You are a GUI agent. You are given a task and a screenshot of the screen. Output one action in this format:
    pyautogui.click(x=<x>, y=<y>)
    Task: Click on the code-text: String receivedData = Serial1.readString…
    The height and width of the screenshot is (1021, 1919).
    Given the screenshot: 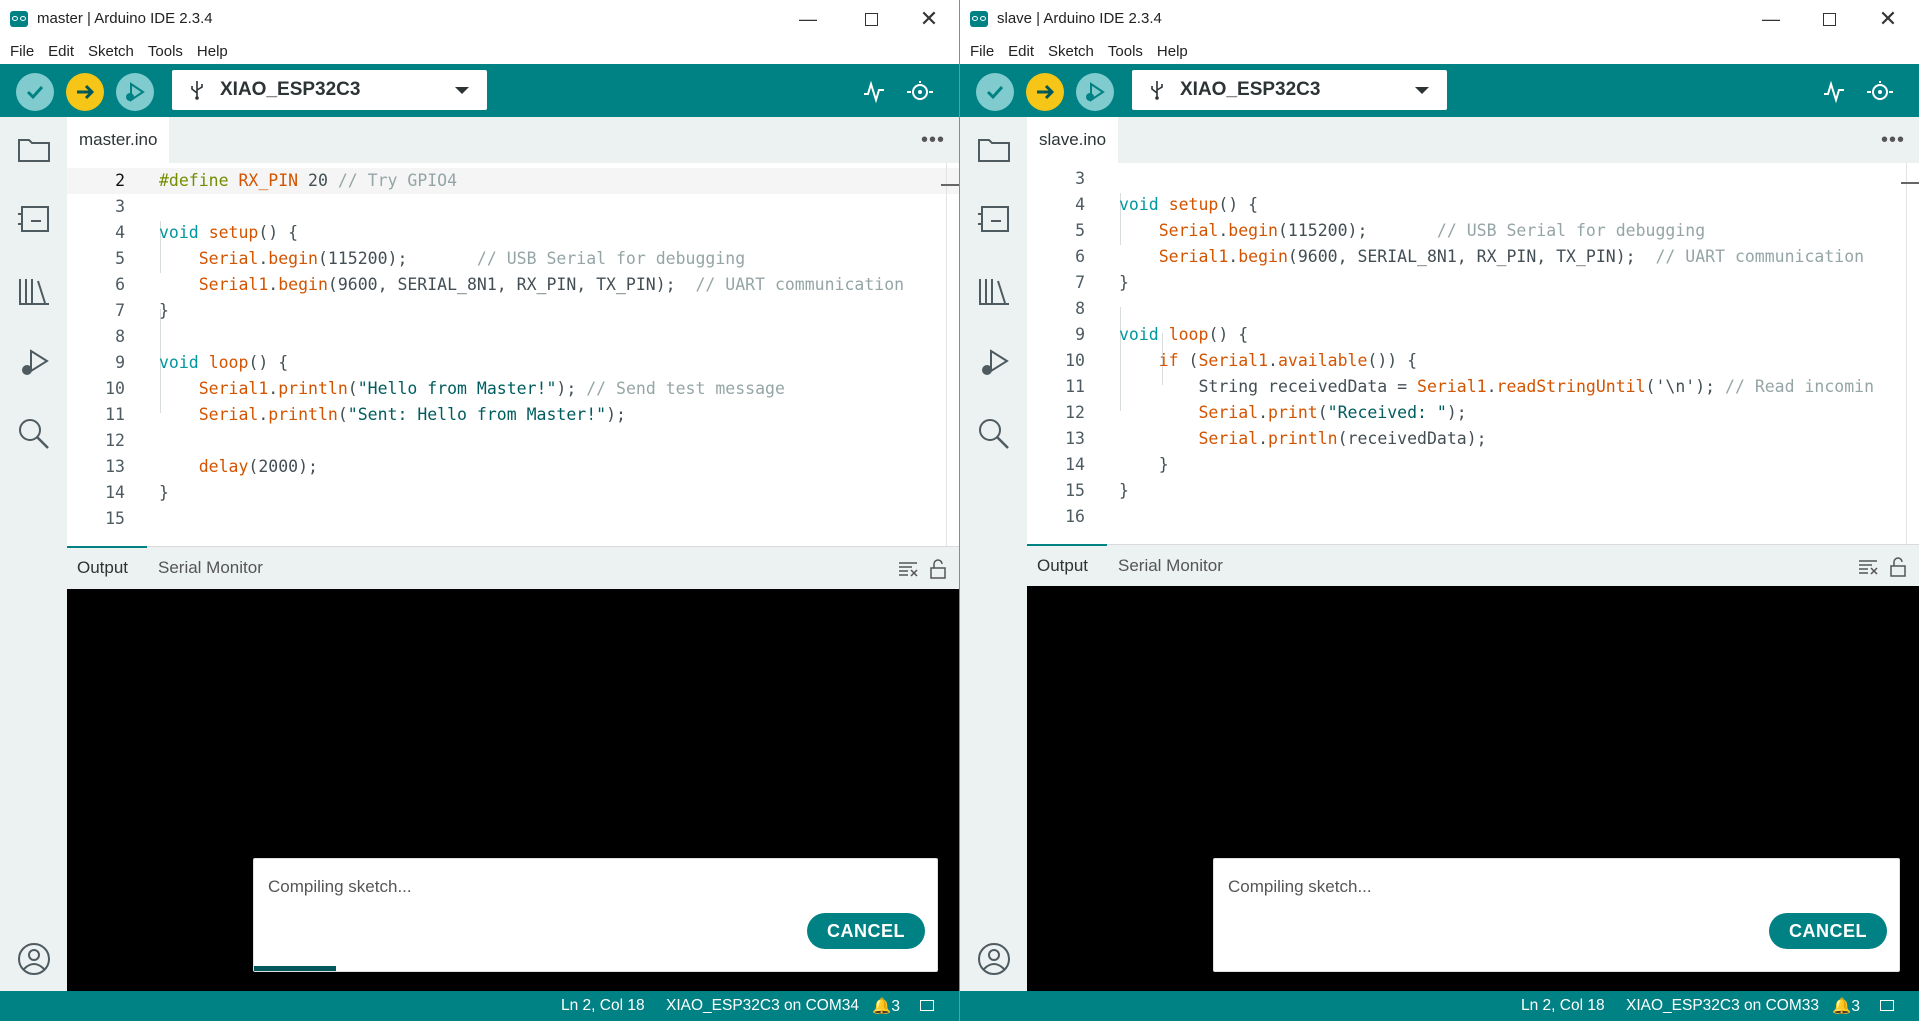 What is the action you would take?
    pyautogui.click(x=1536, y=386)
    